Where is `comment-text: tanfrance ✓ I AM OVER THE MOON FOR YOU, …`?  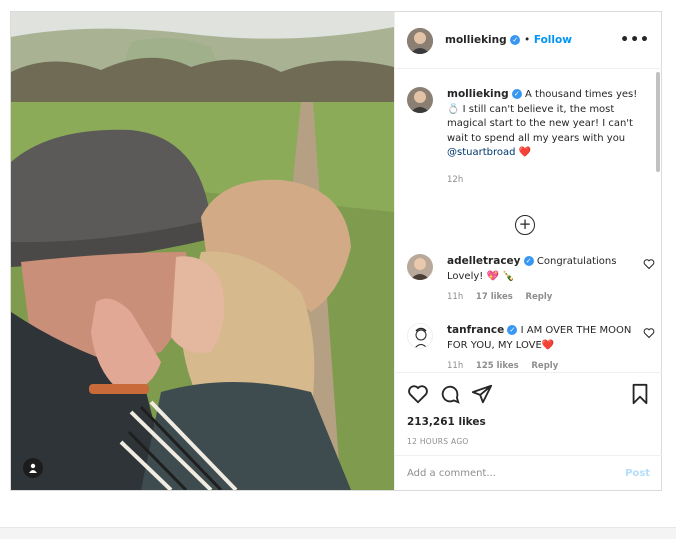 comment-text: tanfrance ✓ I AM OVER THE MOON FOR YOU, … is located at coordinates (544, 347).